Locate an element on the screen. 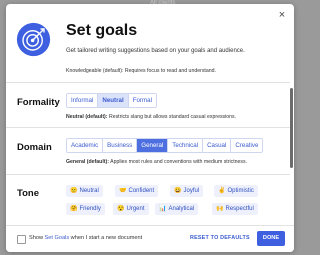 This screenshot has height=255, width=320. handshake-icon: 🤝 is located at coordinates (123, 191).